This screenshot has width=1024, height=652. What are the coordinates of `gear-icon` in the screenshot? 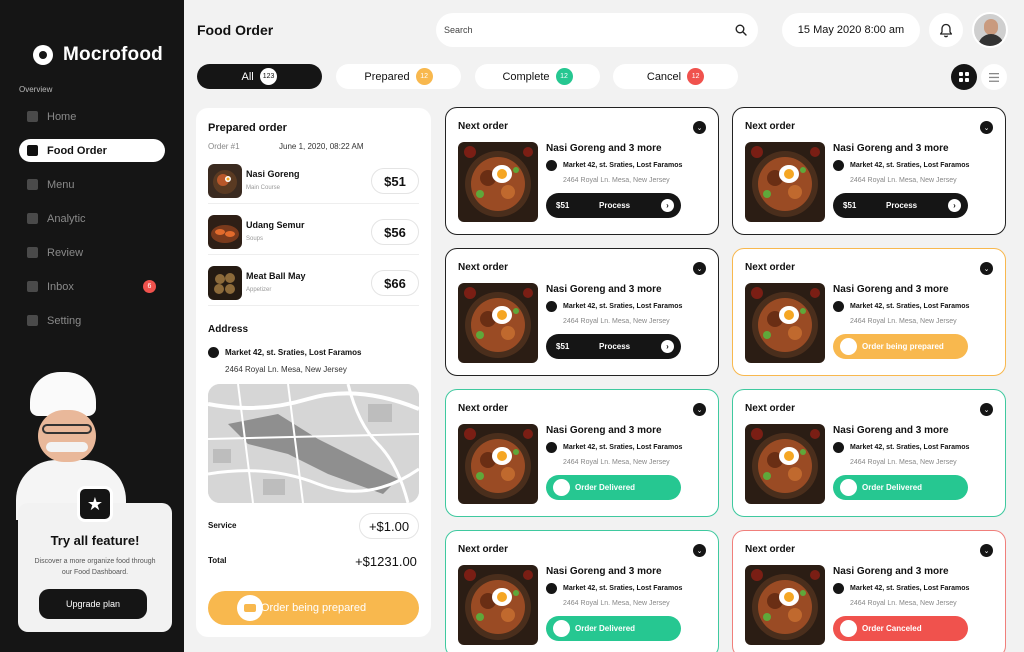 It's located at (32, 320).